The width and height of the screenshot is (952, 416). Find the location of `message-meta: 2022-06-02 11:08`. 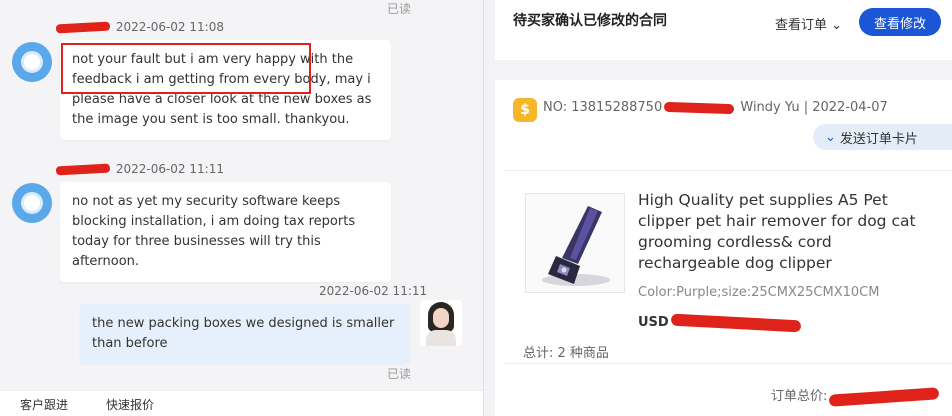

message-meta: 2022-06-02 11:08 is located at coordinates (139, 27).